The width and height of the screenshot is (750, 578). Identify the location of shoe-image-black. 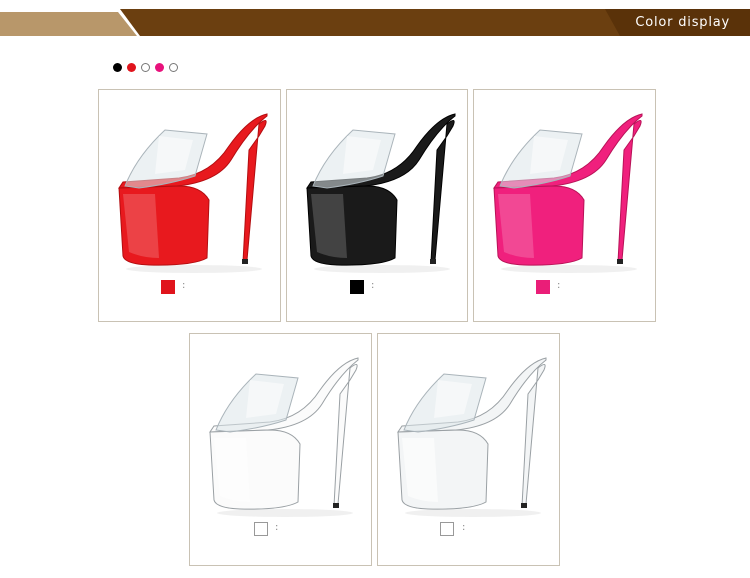
(381, 193).